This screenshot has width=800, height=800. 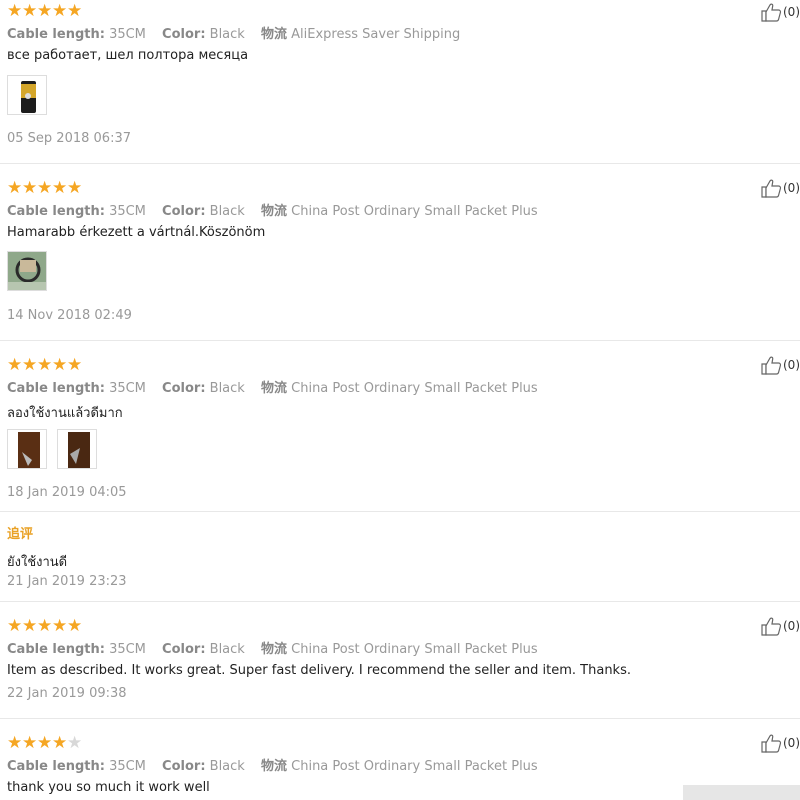 I want to click on review-date: 22 Jan 2019 09:38, so click(x=67, y=693).